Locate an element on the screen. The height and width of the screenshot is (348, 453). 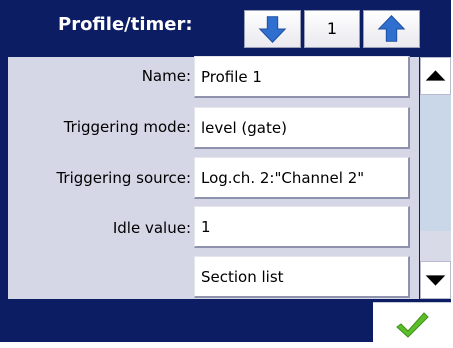
section-list-button: Section list is located at coordinates (302, 277).